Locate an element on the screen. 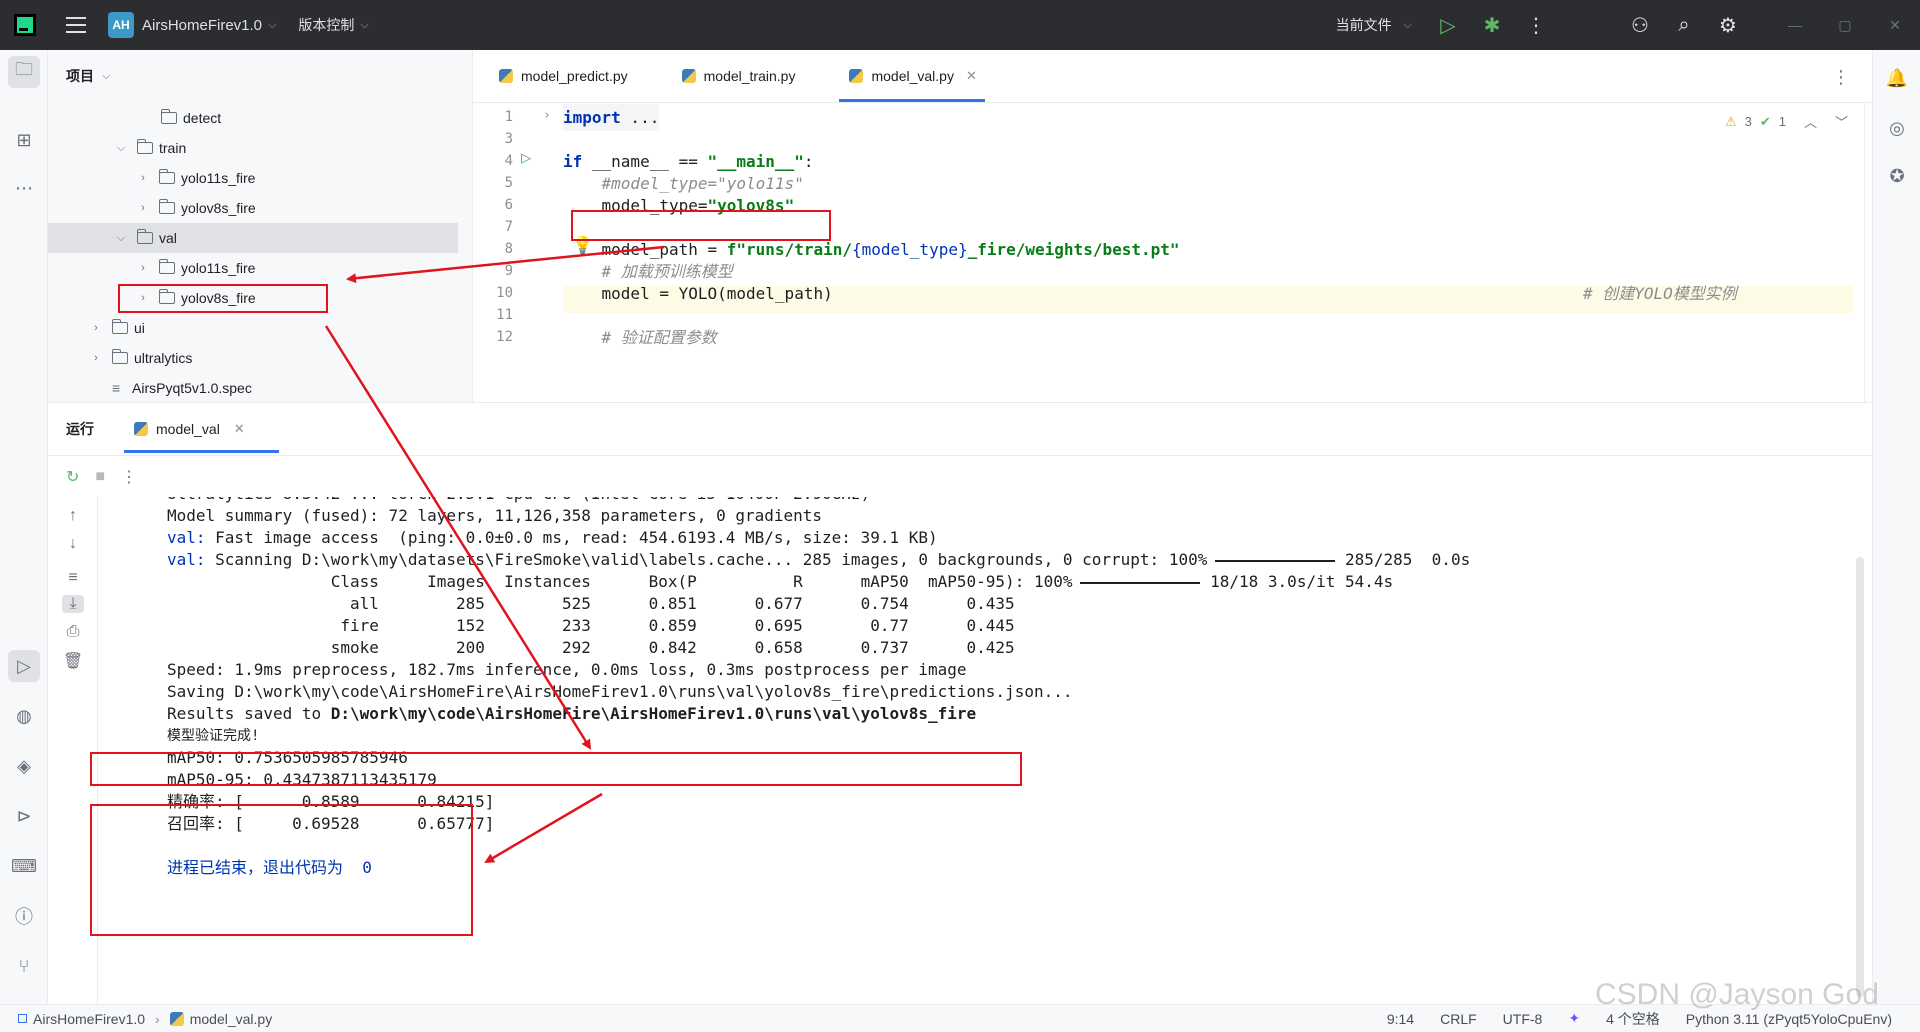 This screenshot has width=1920, height=1032. stop-icon: ■ is located at coordinates (100, 477).